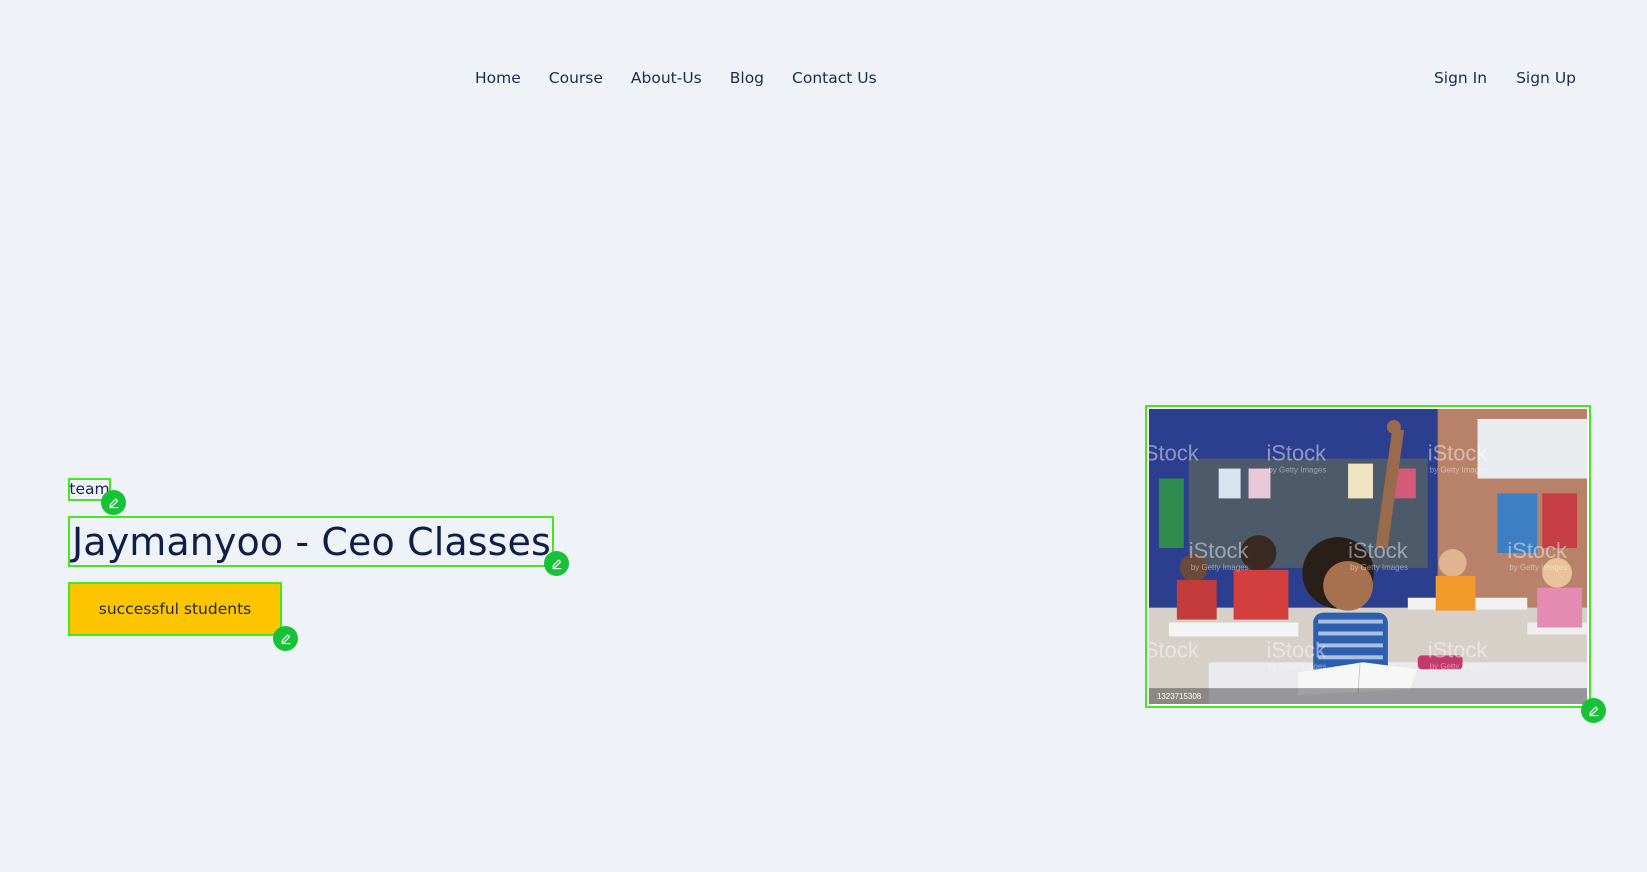  Describe the element at coordinates (1460, 78) in the screenshot. I see `sign-in-link: Sign In` at that location.